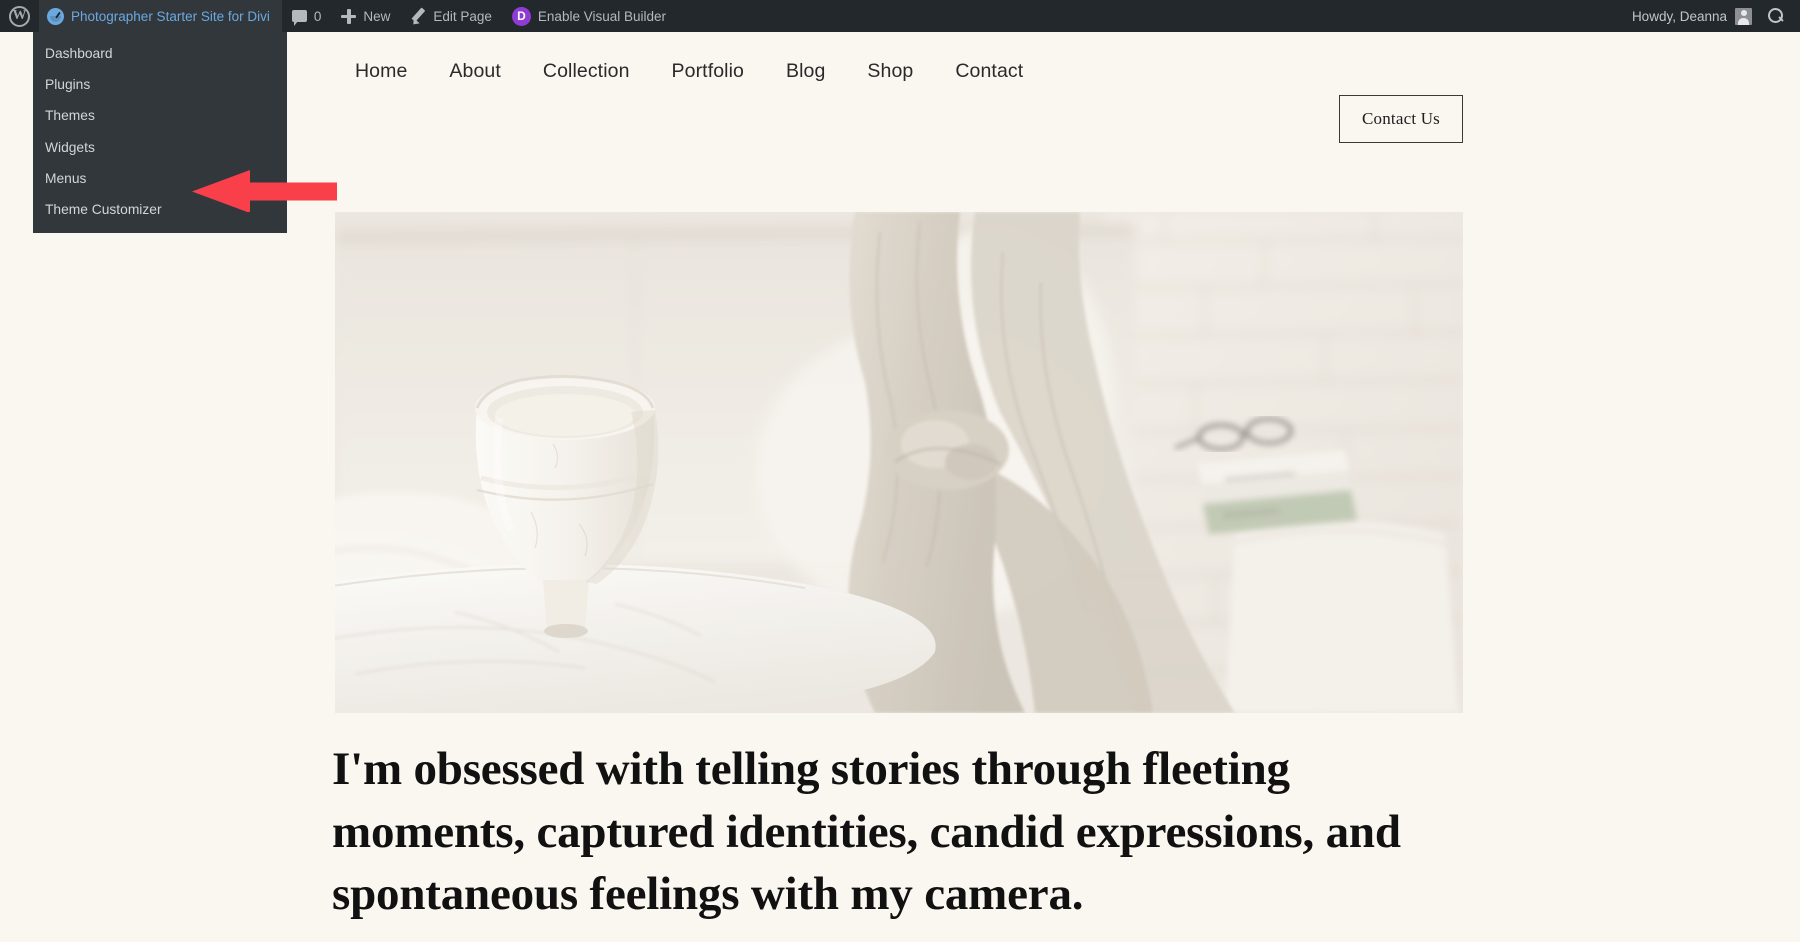  Describe the element at coordinates (160, 84) in the screenshot. I see `menu-item-plugins: Plugins` at that location.